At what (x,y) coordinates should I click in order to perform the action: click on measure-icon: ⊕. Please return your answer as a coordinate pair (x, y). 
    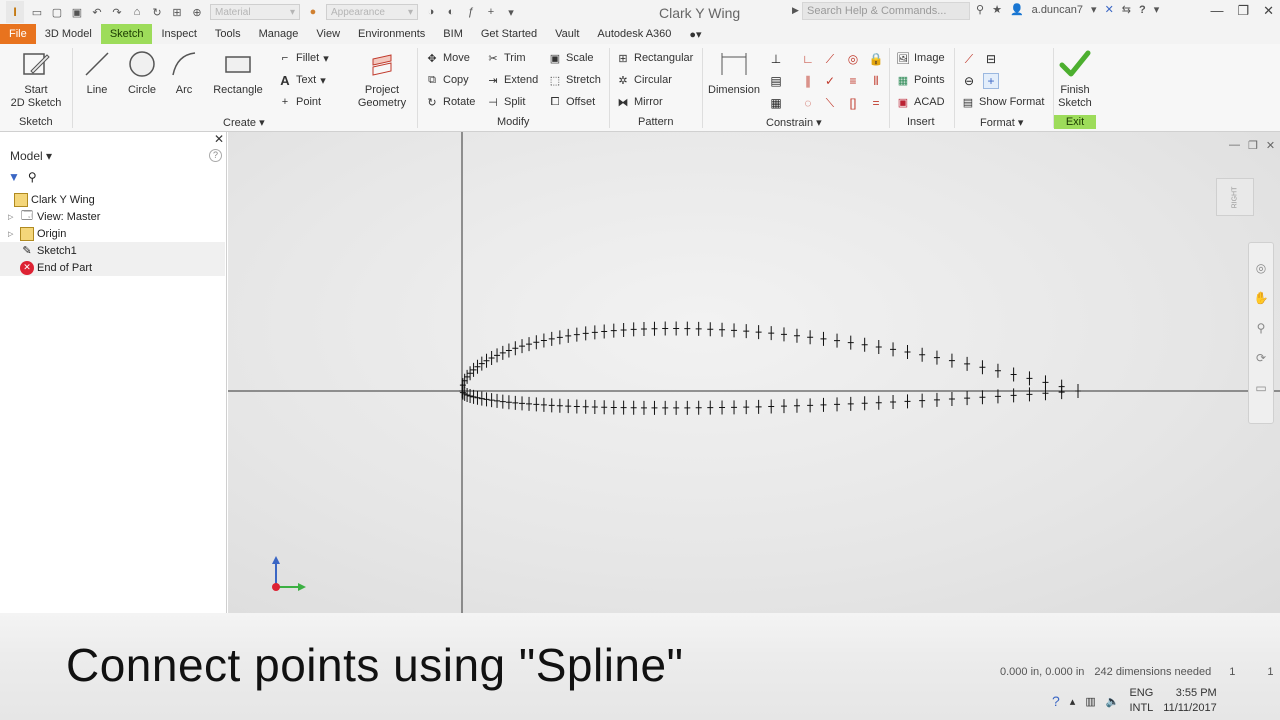
    Looking at the image, I should click on (197, 12).